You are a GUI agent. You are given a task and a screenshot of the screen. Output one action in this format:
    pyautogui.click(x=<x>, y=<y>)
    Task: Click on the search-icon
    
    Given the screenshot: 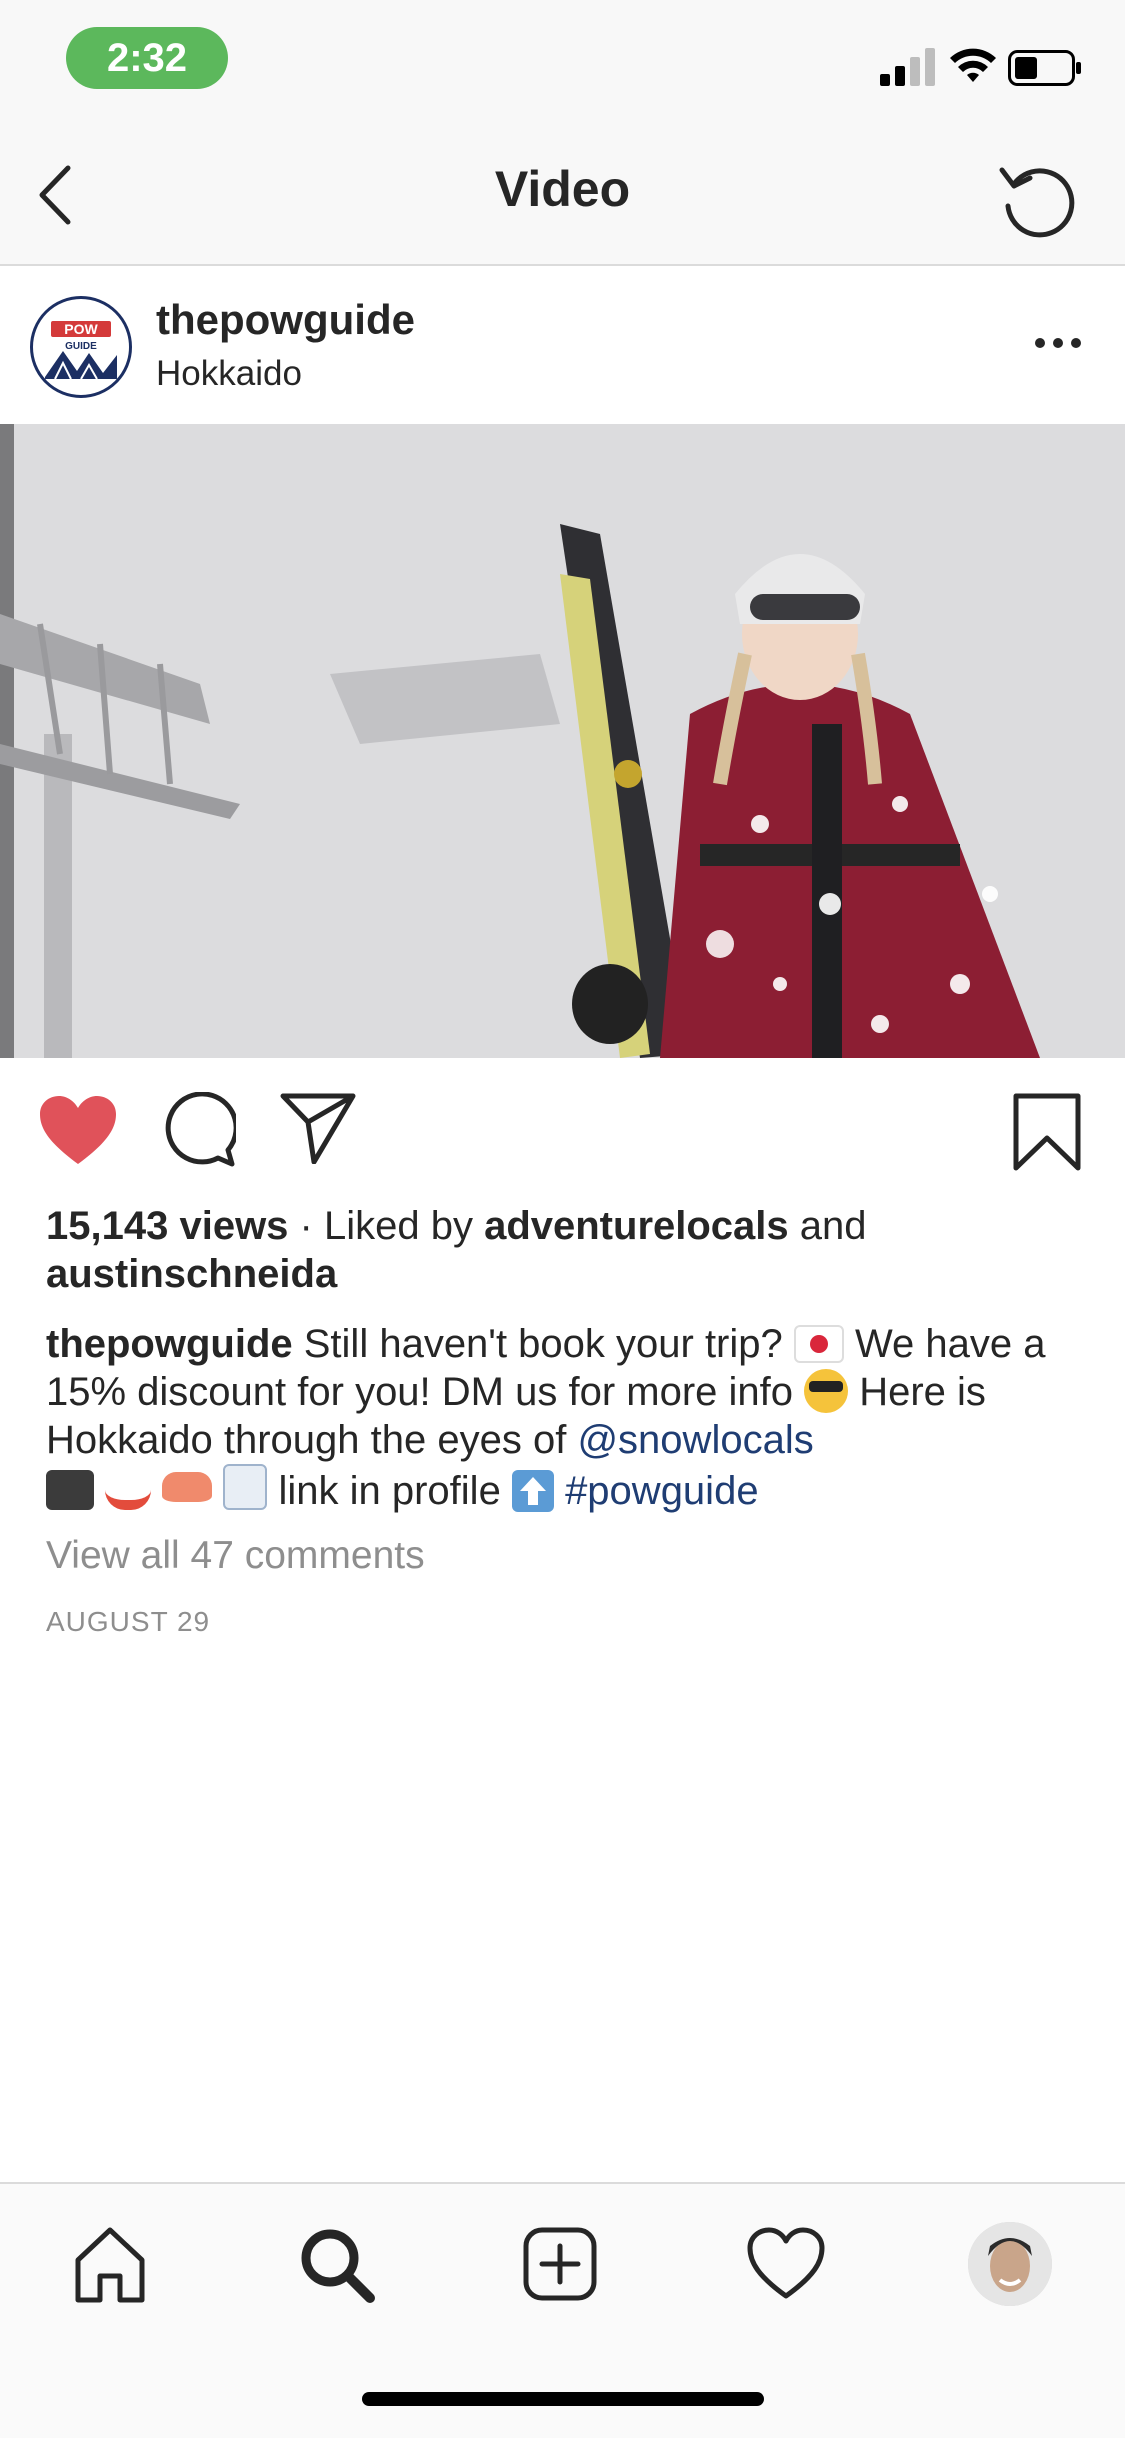 What is the action you would take?
    pyautogui.click(x=336, y=2264)
    